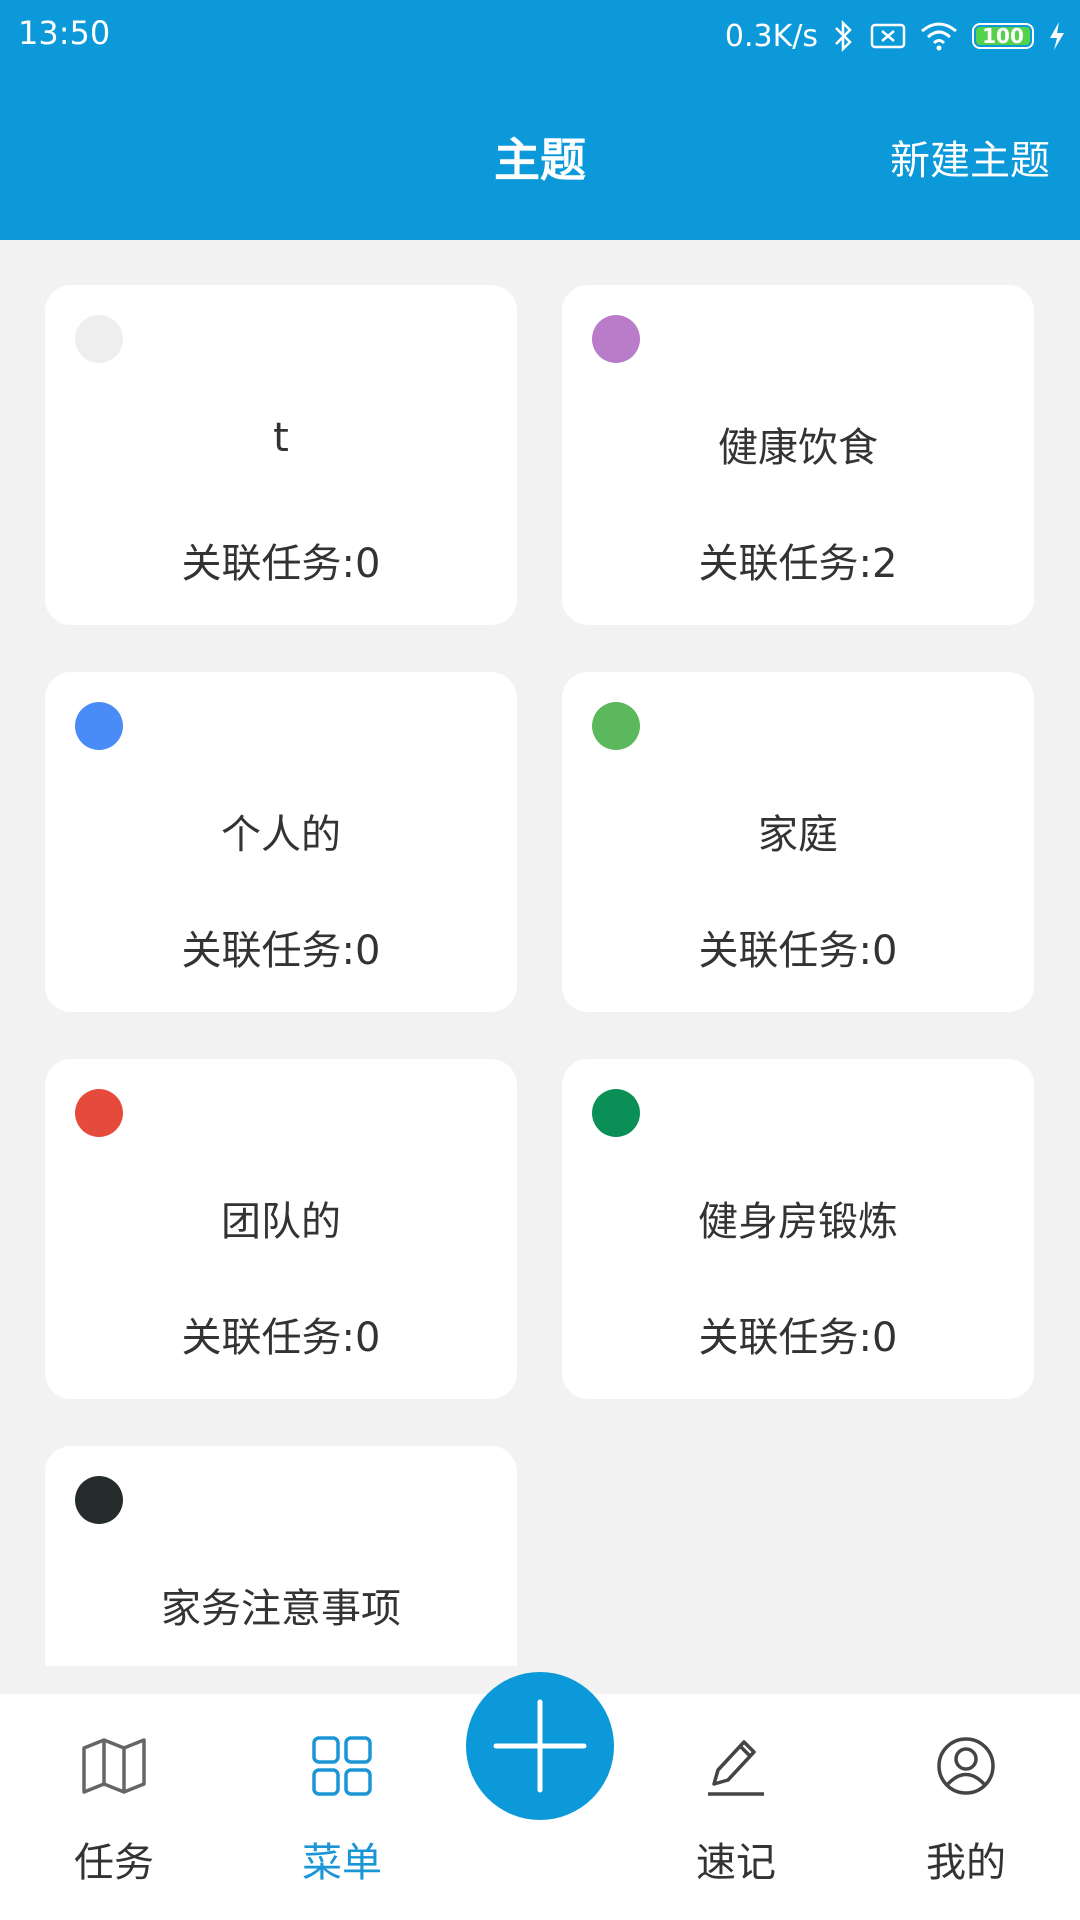 The height and width of the screenshot is (1920, 1080). What do you see at coordinates (771, 36) in the screenshot?
I see `network-speed: 0.3K/s` at bounding box center [771, 36].